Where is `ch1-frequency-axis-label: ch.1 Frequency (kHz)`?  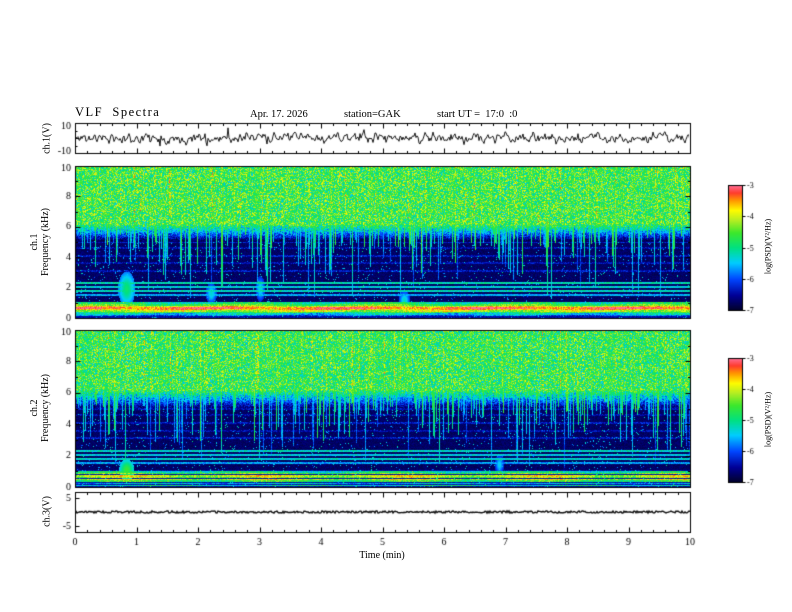
ch1-frequency-axis-label: ch.1 Frequency (kHz) is located at coordinates (40, 242).